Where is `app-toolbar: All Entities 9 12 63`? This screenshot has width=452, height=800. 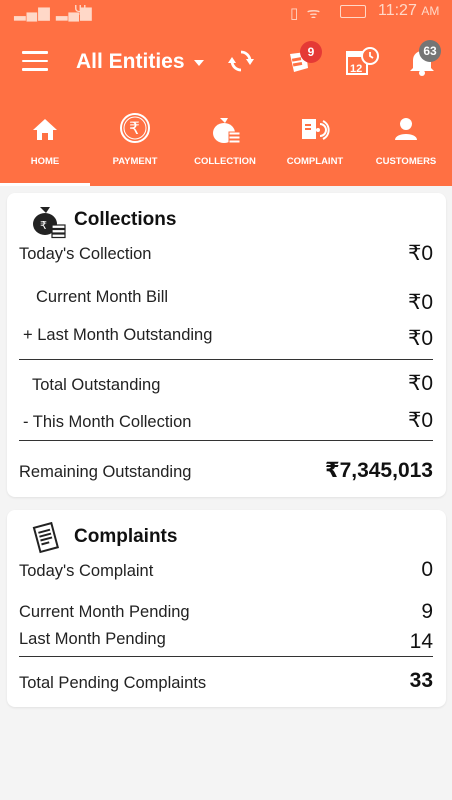 app-toolbar: All Entities 9 12 63 is located at coordinates (226, 62).